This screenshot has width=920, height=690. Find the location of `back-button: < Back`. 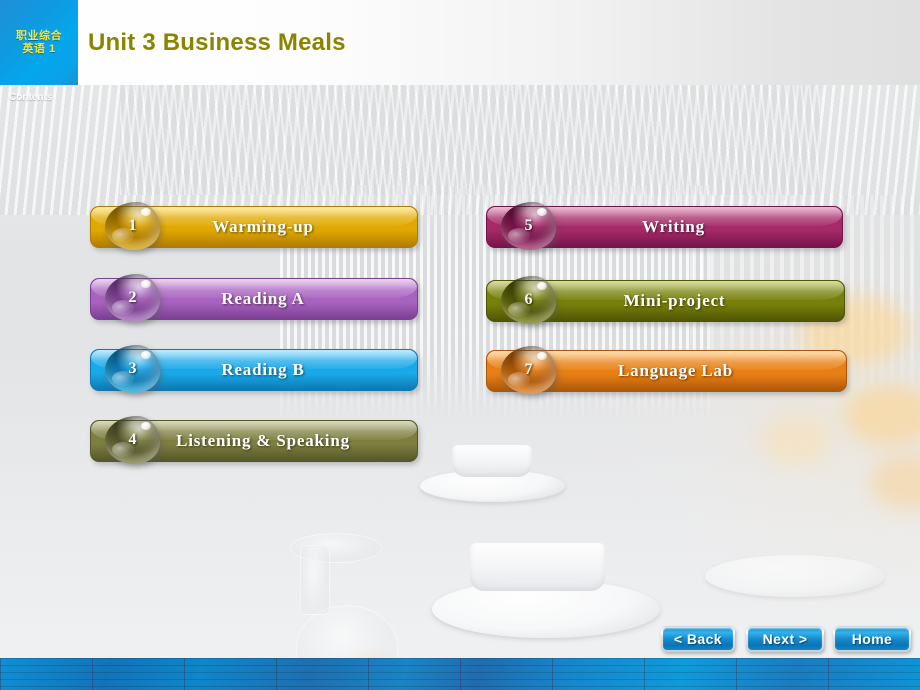

back-button: < Back is located at coordinates (698, 639).